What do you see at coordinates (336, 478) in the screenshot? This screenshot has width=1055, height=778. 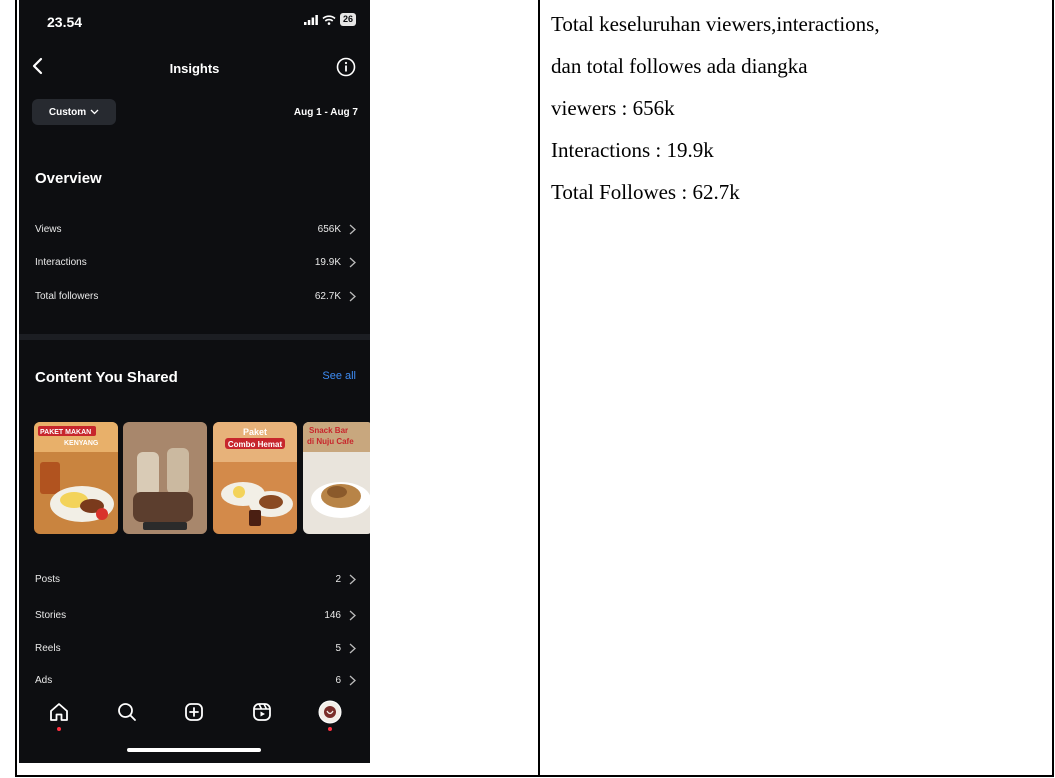 I see `content-thumbnail: Snack Bar di Nuju Cafe` at bounding box center [336, 478].